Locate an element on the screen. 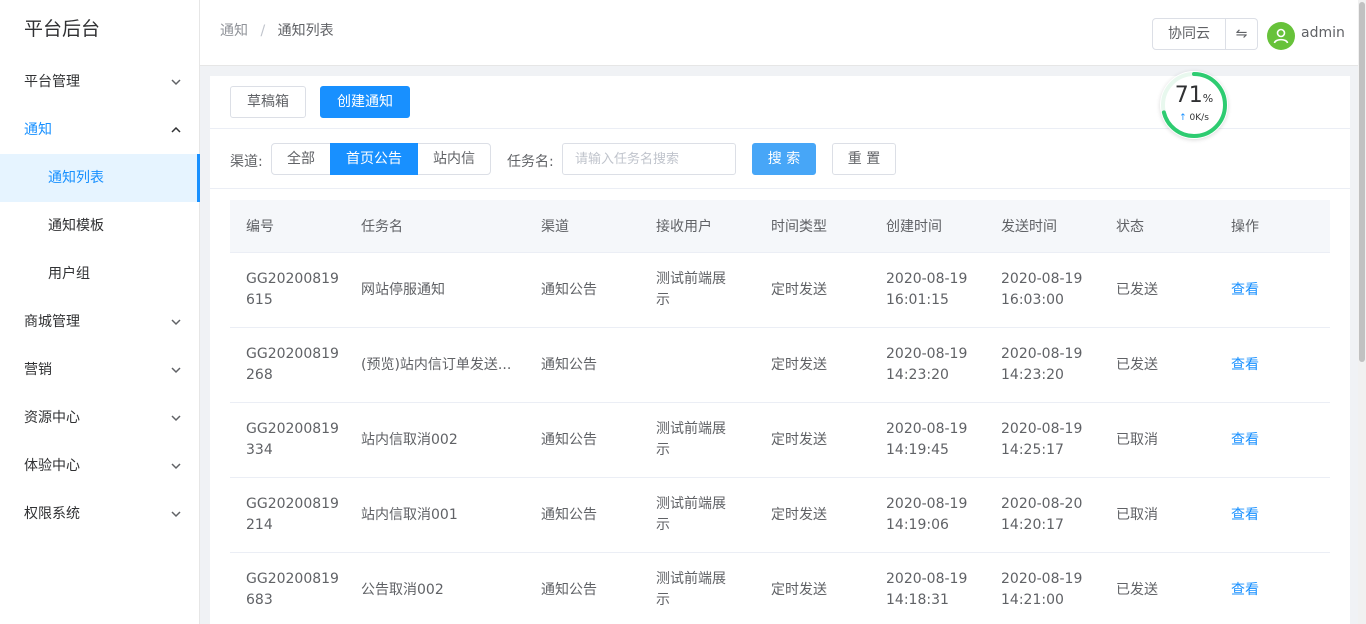  cell-created-time: 14:19:06 is located at coordinates (917, 525).